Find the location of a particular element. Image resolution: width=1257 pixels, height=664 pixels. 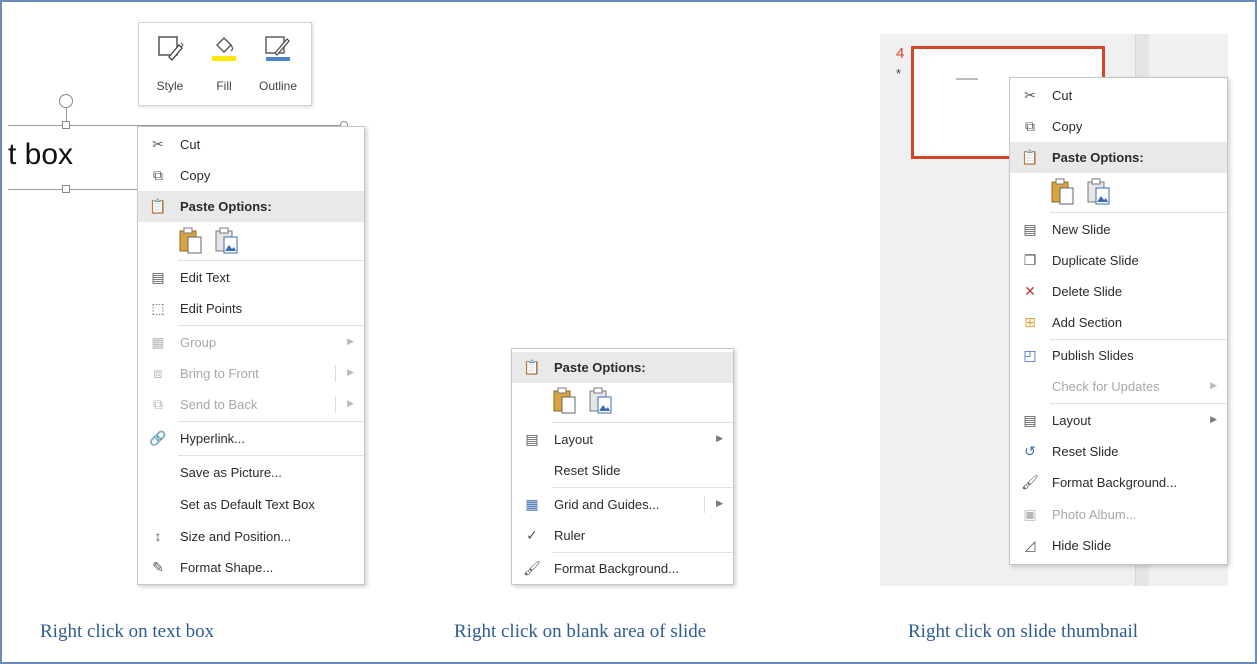

menu-item-grid-guides: ▦ Grid and Guides... ▶ is located at coordinates (622, 504).